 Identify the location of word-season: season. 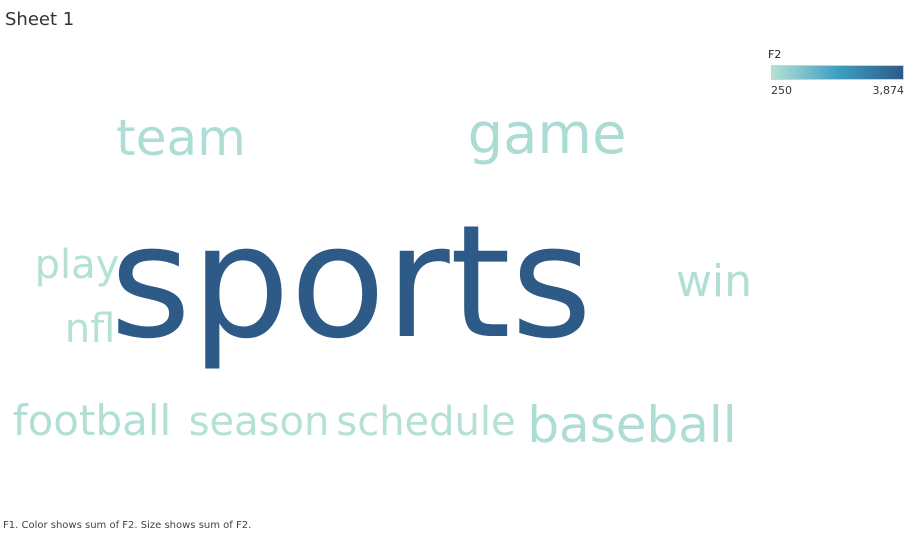
(259, 422).